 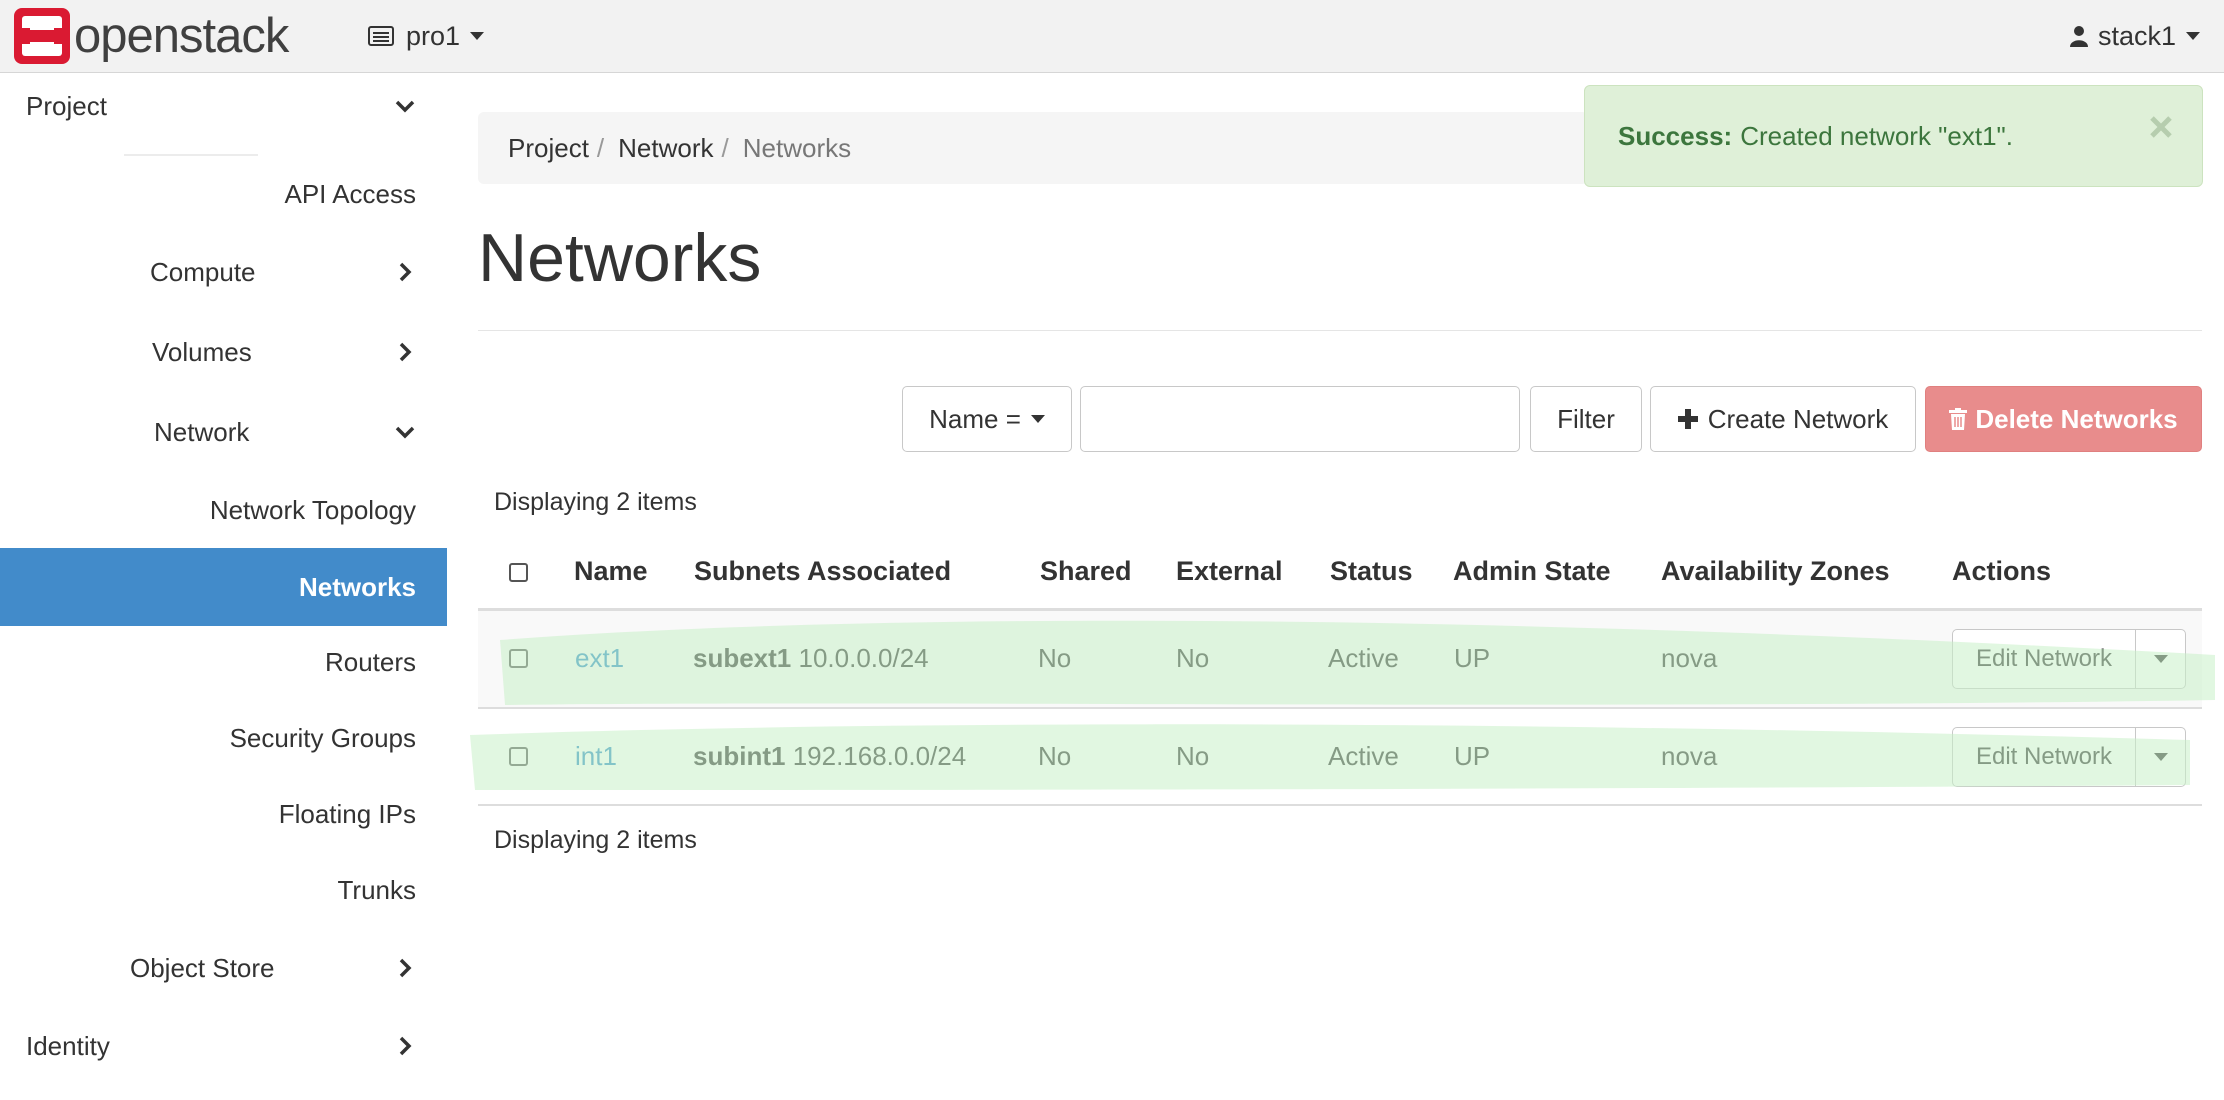 I want to click on breadcrumb-project: Project, so click(x=548, y=148).